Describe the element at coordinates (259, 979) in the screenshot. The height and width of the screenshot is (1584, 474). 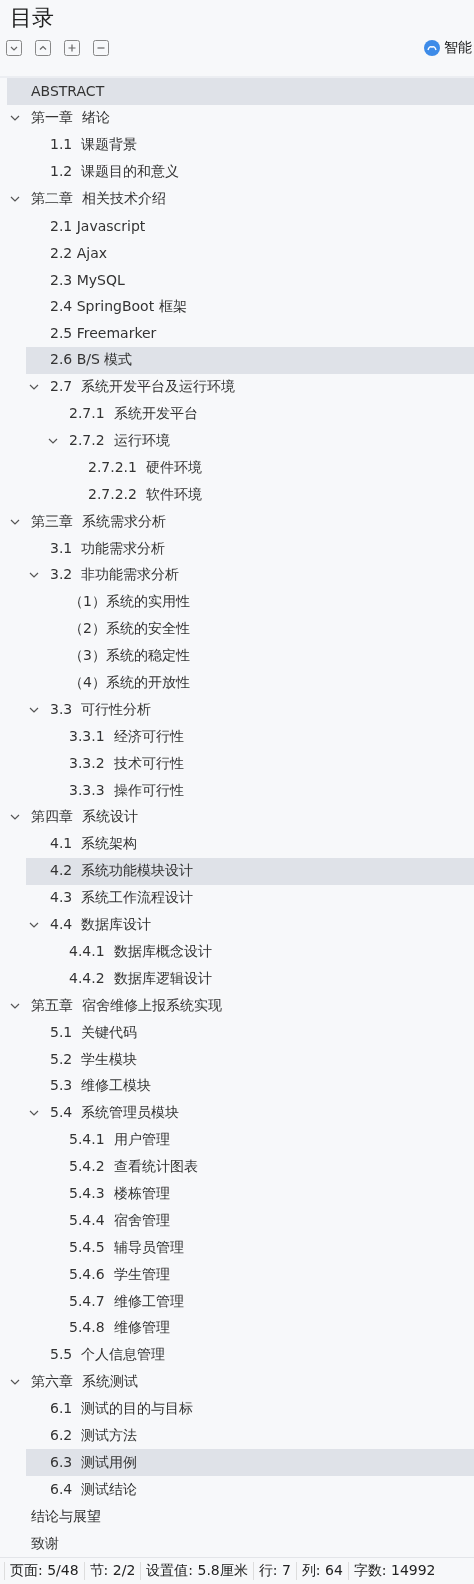
I see `toc-entry: 4.4.2 数据库逻辑设计` at that location.